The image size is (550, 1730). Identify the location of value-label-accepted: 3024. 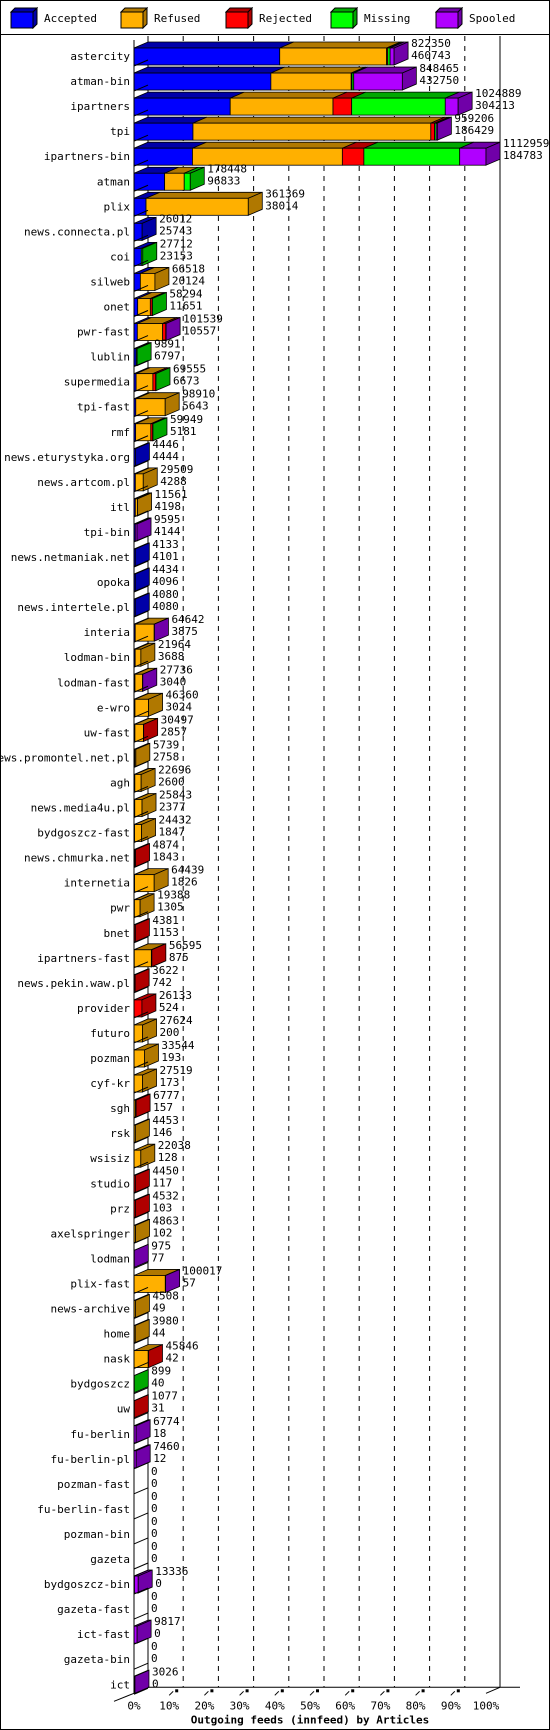
(179, 706).